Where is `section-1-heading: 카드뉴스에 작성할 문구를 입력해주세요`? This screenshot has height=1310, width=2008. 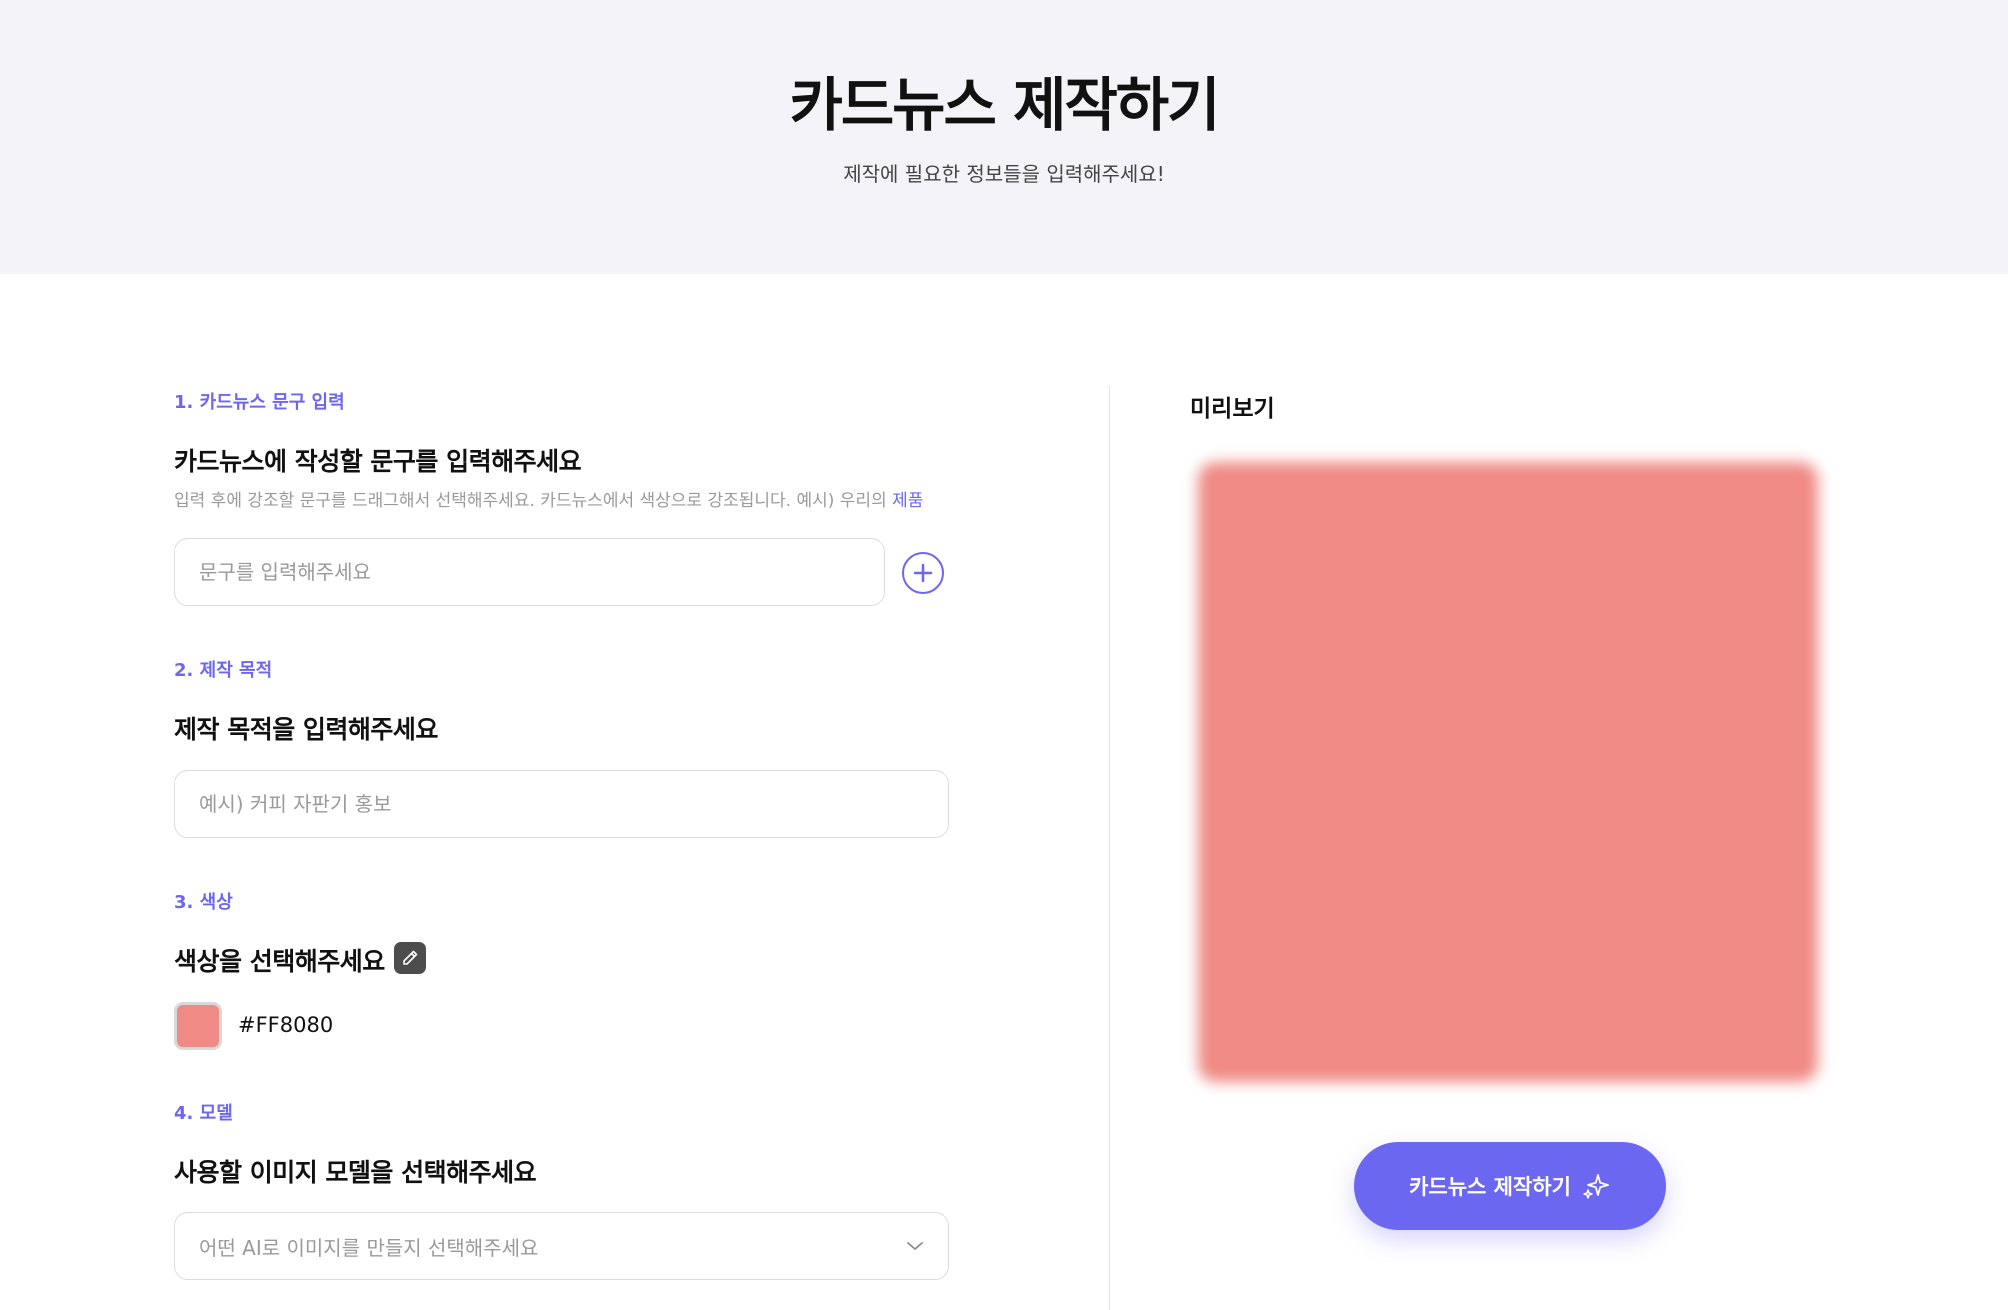 section-1-heading: 카드뉴스에 작성할 문구를 입력해주세요 is located at coordinates (378, 461).